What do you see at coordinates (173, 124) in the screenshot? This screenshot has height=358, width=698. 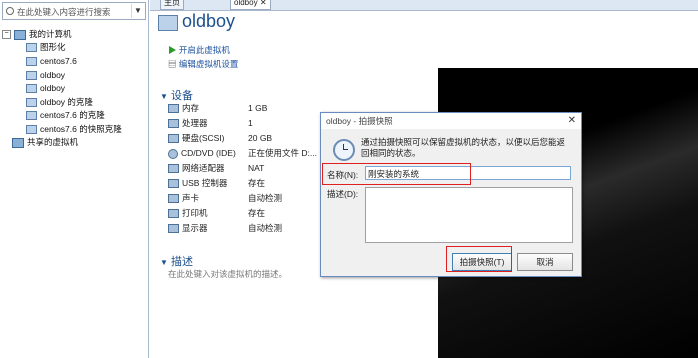 I see `cpu-icon` at bounding box center [173, 124].